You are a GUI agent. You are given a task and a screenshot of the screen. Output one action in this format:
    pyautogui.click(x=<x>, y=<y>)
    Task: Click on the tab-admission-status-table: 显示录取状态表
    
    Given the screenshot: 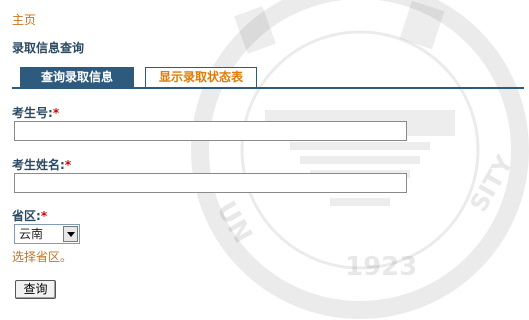 What is the action you would take?
    pyautogui.click(x=201, y=77)
    